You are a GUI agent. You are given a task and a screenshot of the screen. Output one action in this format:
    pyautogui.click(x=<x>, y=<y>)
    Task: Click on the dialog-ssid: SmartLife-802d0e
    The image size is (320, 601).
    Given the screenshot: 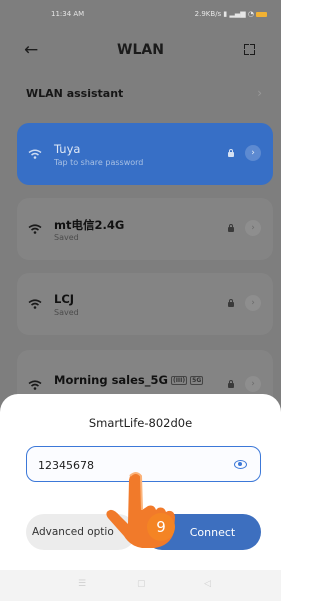 What is the action you would take?
    pyautogui.click(x=140, y=423)
    